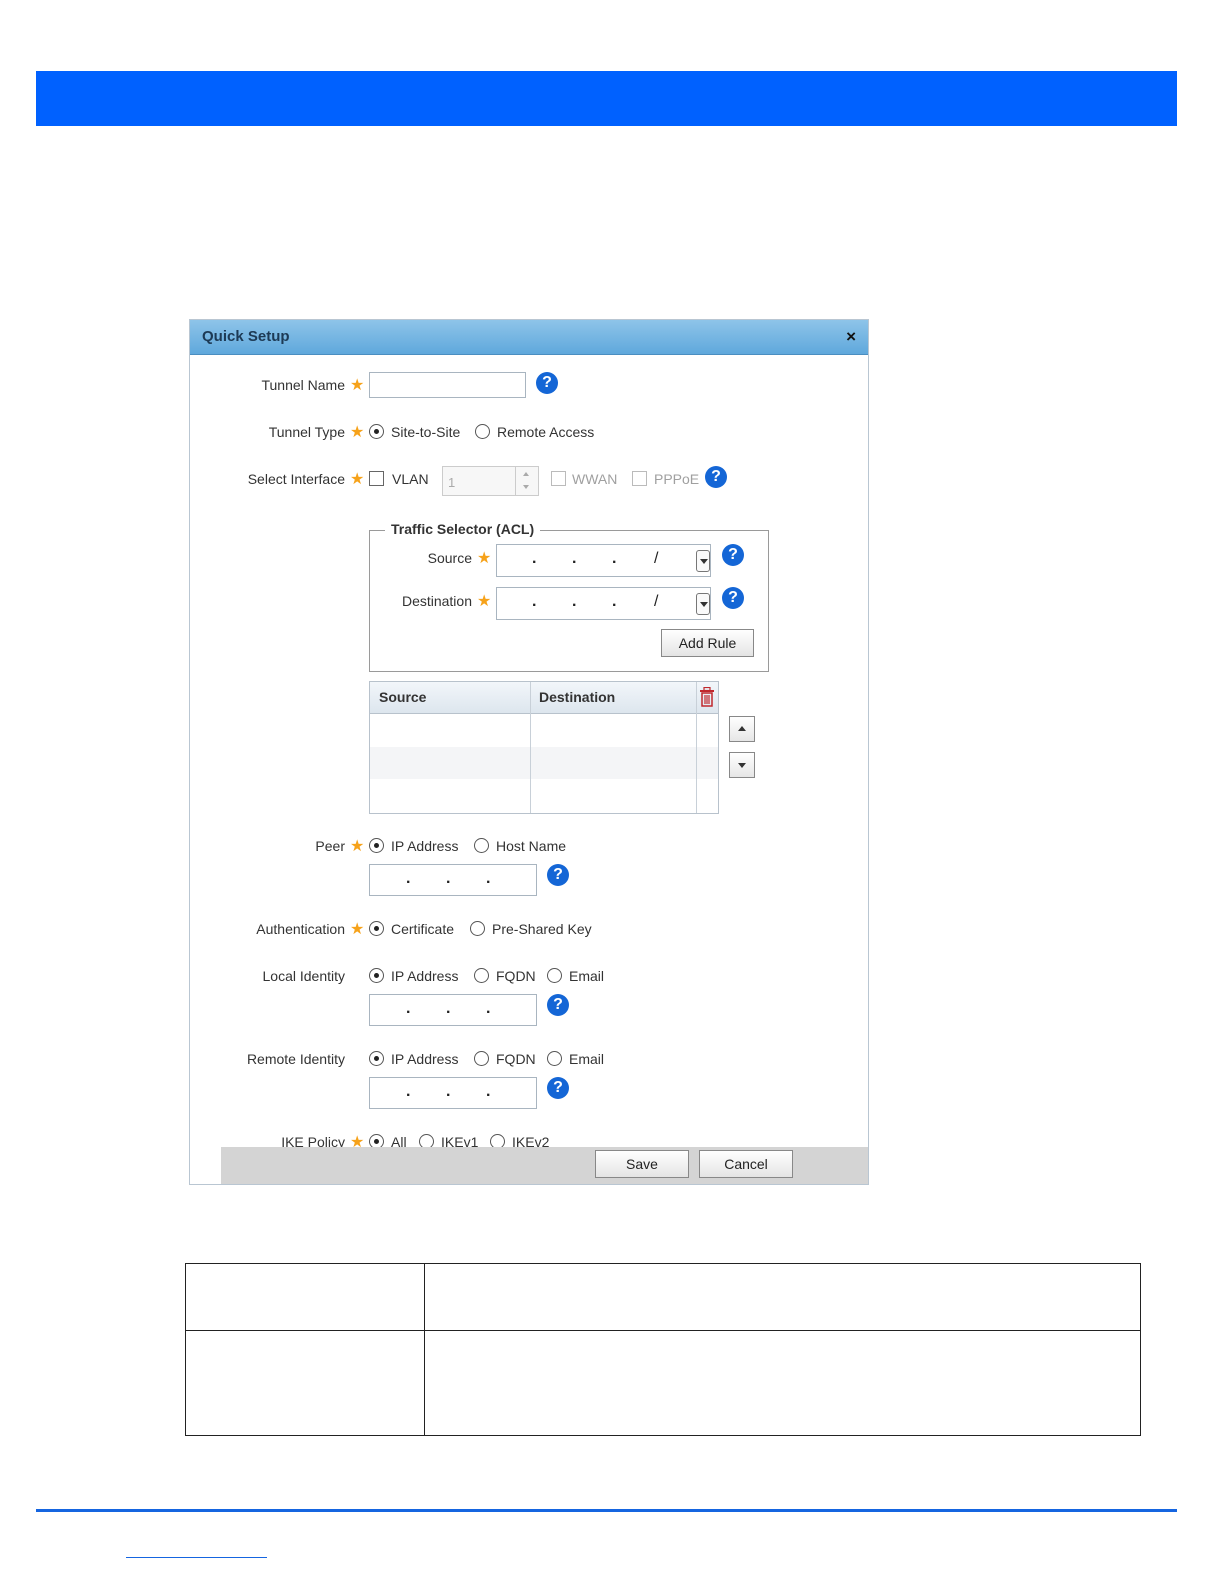  Describe the element at coordinates (447, 385) in the screenshot. I see `tunnel-name-input` at that location.